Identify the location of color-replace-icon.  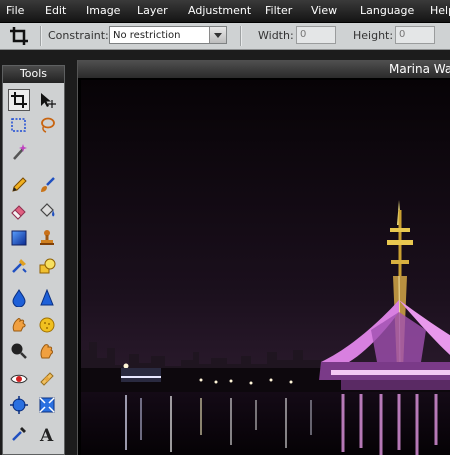
(19, 266).